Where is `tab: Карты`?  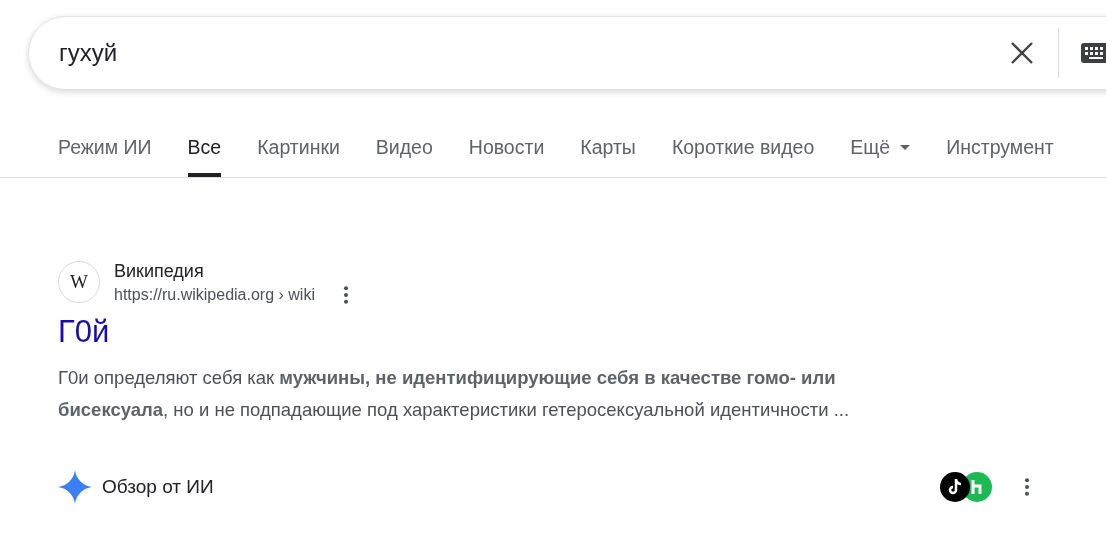 tab: Карты is located at coordinates (608, 151).